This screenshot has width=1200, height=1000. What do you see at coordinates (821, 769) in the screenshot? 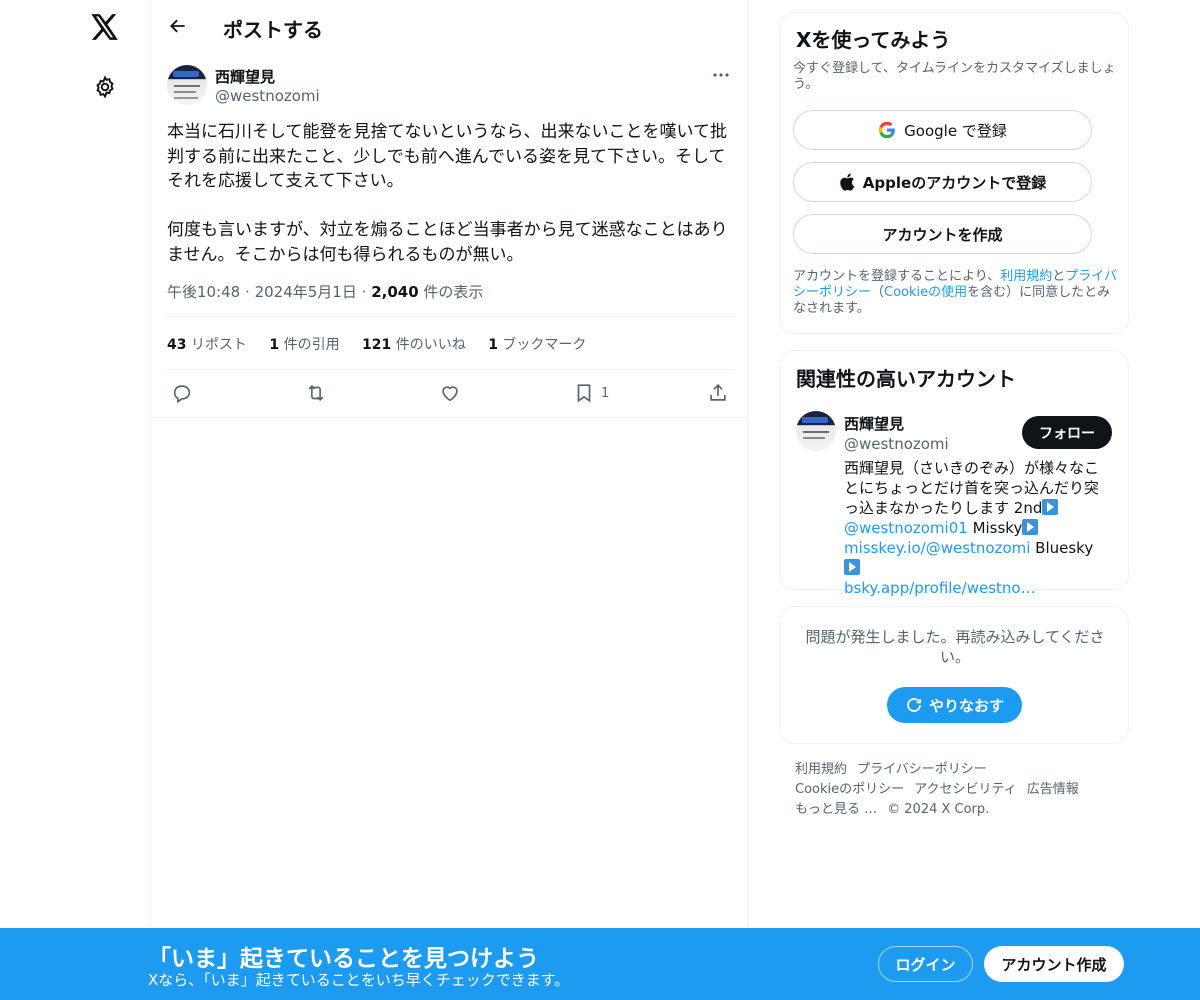
I see `footer-link: 利用規約` at bounding box center [821, 769].